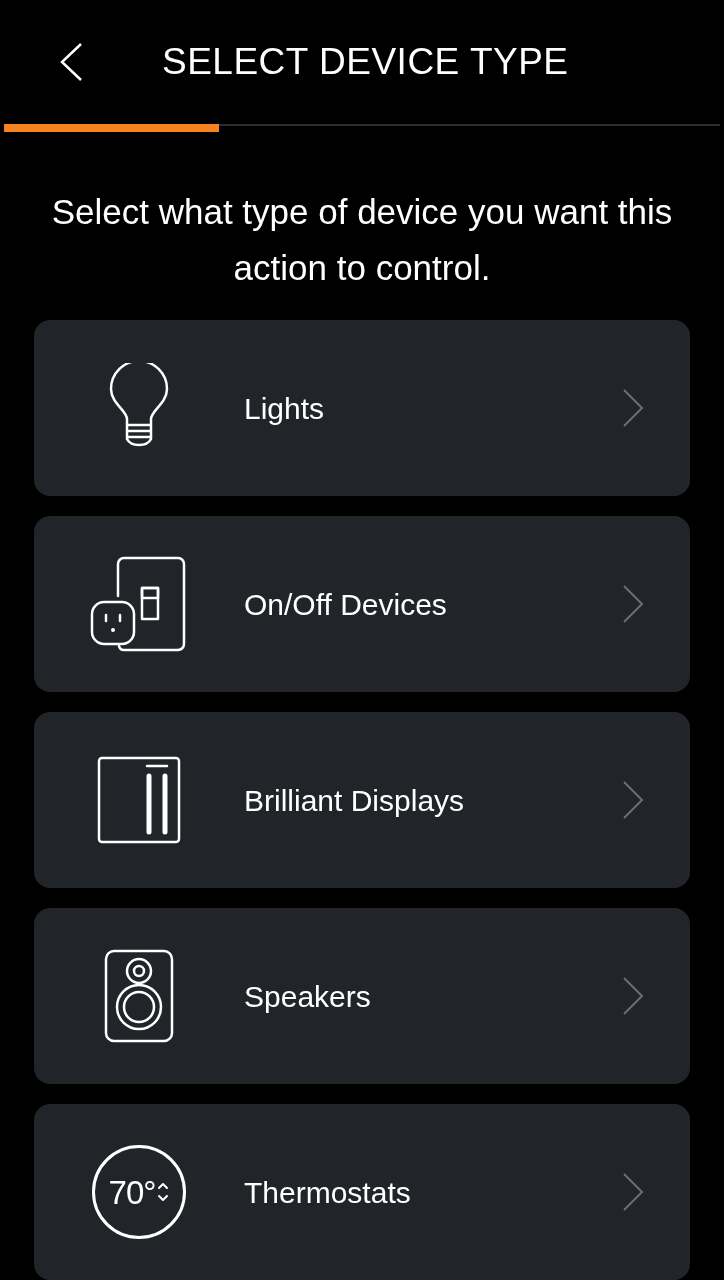  I want to click on wall-panel-icon, so click(139, 800).